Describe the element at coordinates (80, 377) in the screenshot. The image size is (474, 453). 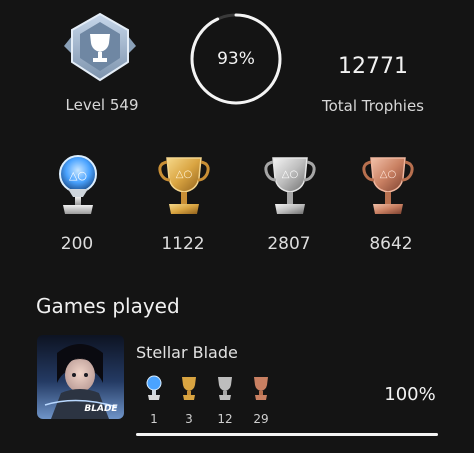
I see `game-cover-art: BLADE` at that location.